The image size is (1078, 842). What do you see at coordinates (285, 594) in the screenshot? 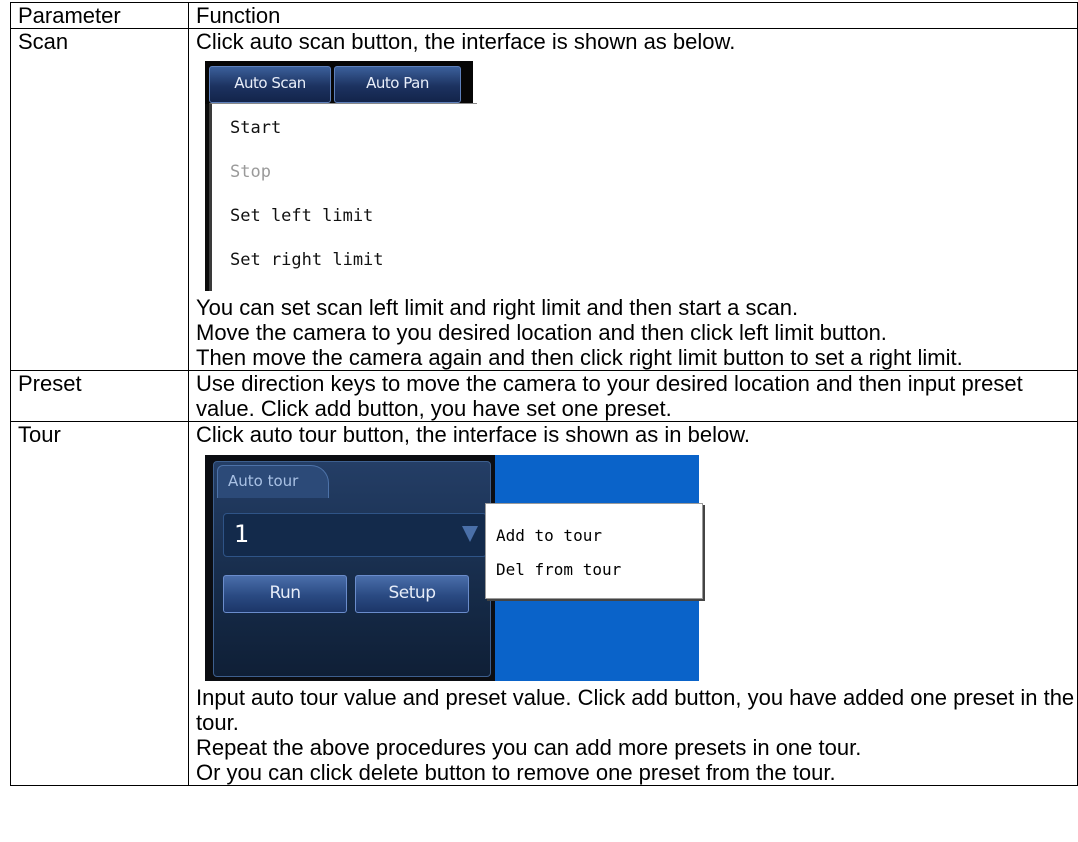
I see `run-button: Run` at bounding box center [285, 594].